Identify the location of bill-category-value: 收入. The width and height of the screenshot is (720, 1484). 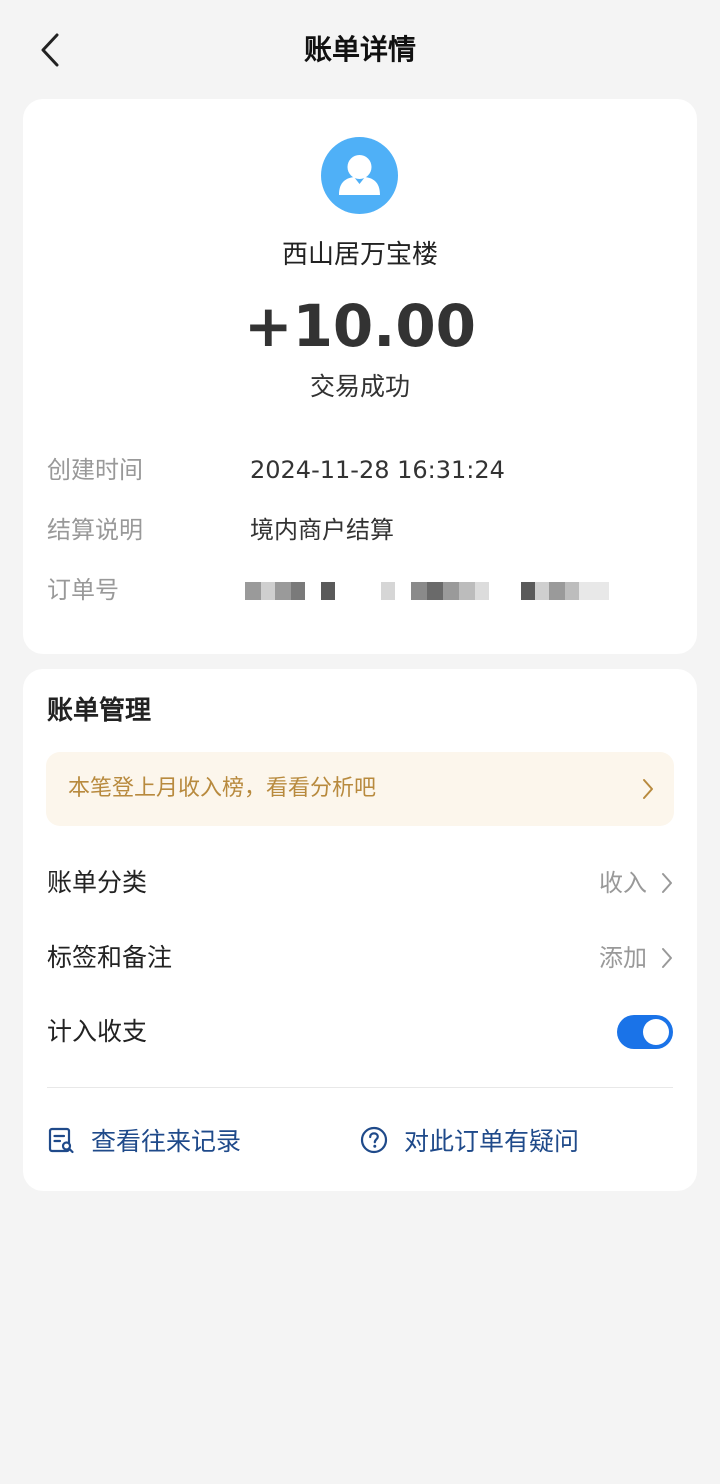
(623, 883).